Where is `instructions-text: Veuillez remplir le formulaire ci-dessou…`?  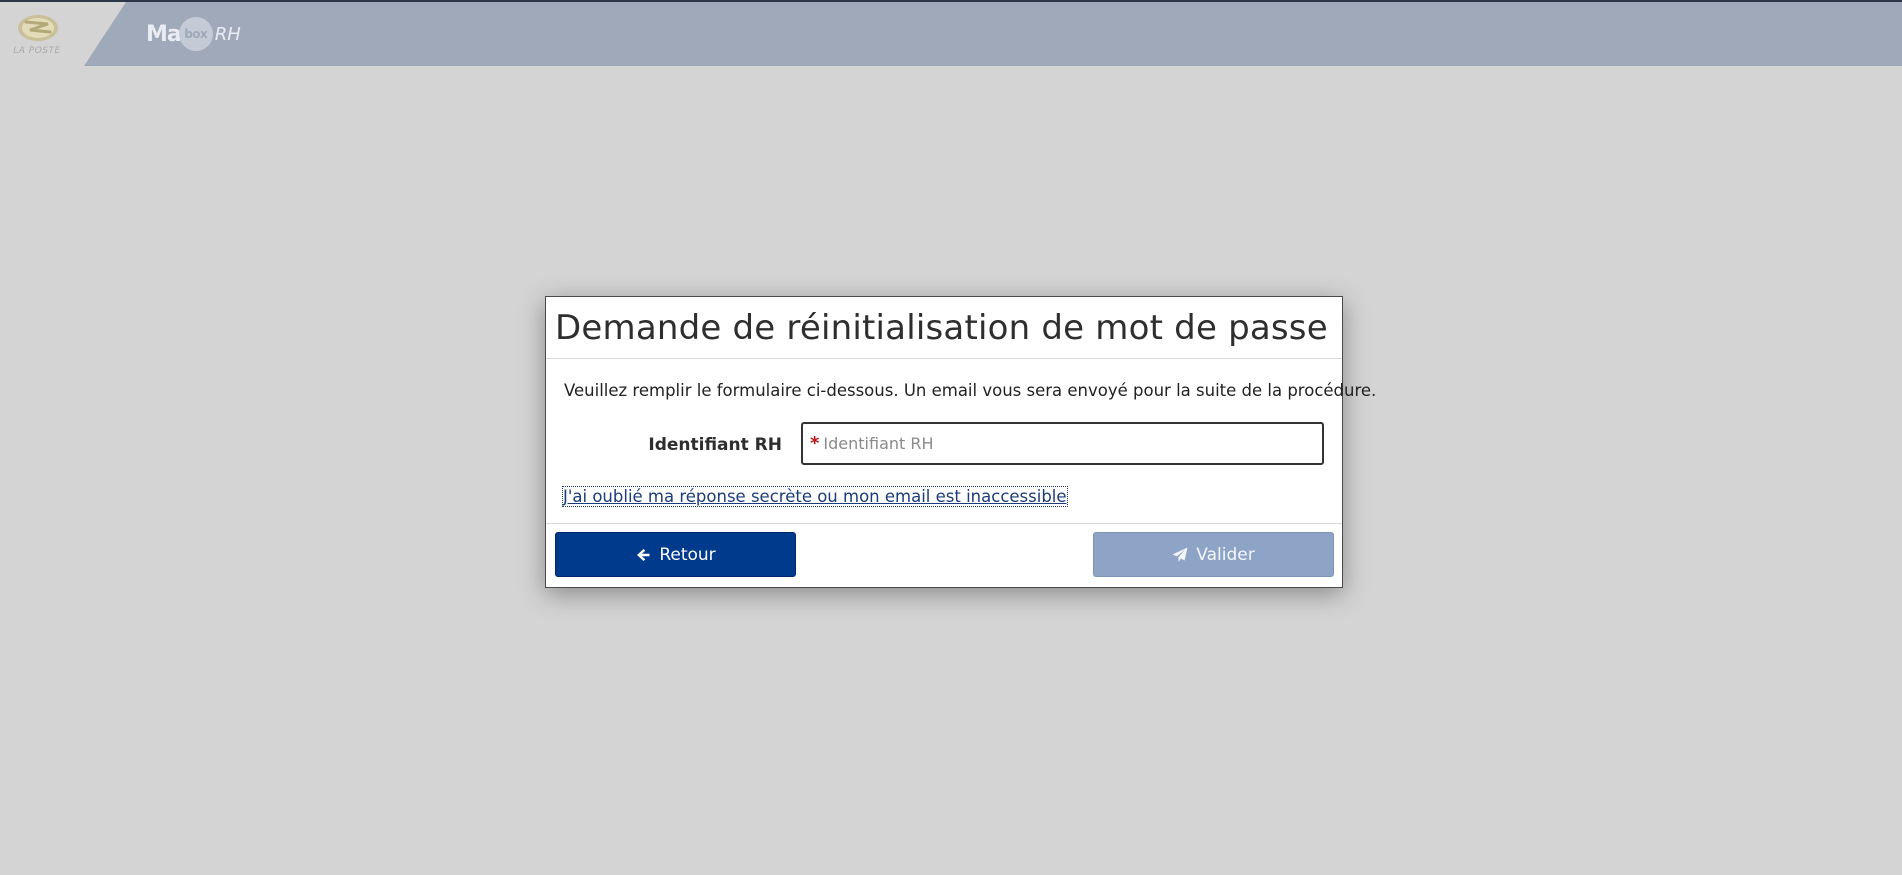
instructions-text: Veuillez remplir le formulaire ci-dessou… is located at coordinates (970, 390).